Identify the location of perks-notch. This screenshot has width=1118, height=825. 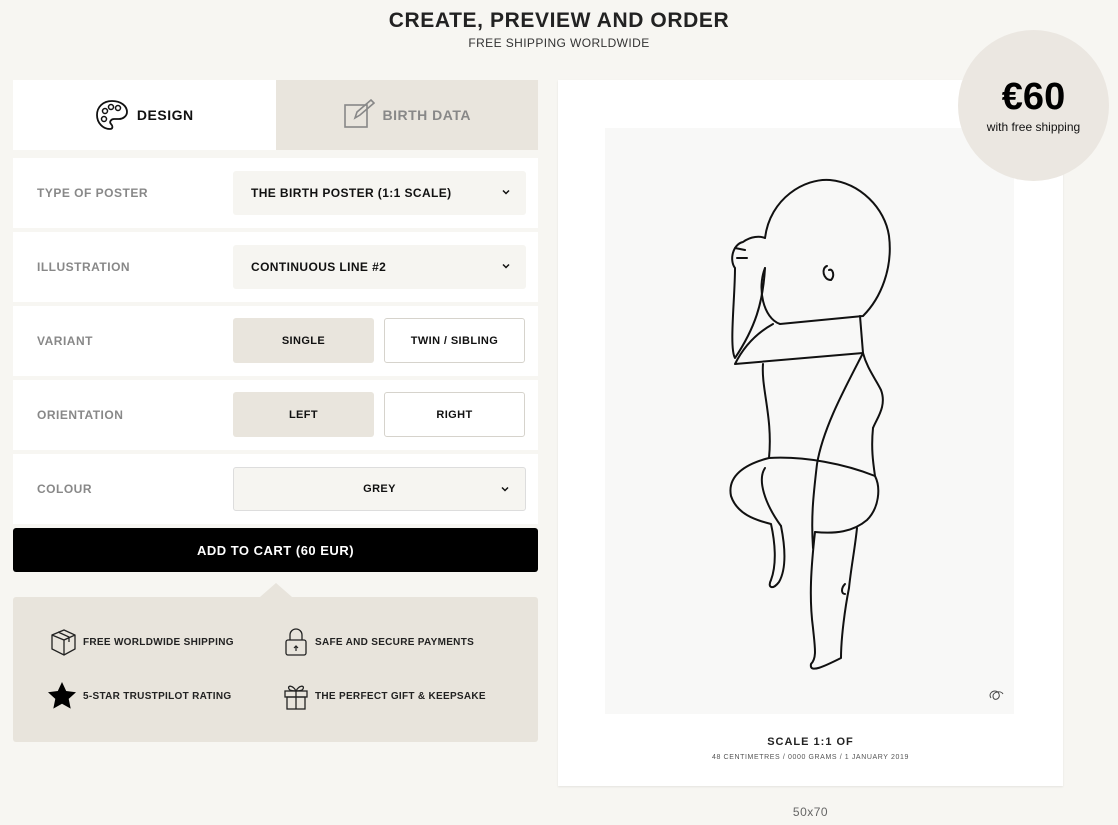
(276, 590).